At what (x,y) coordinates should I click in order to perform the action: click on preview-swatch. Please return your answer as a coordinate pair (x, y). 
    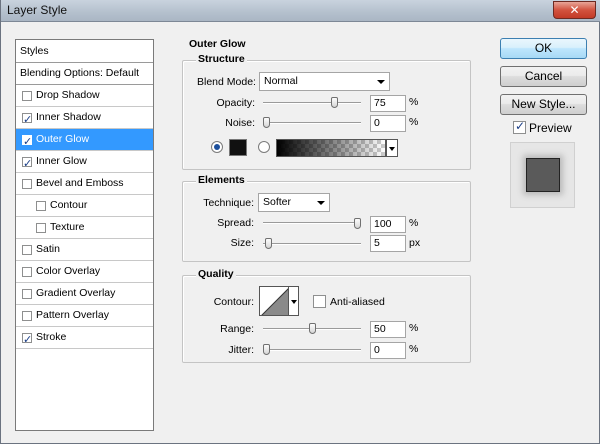
    Looking at the image, I should click on (543, 175).